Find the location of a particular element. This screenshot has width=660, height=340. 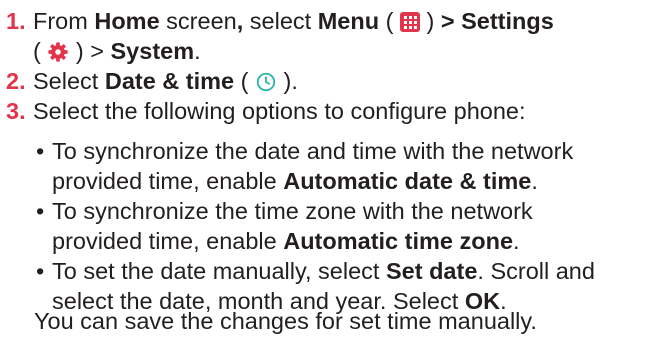

gear-icon is located at coordinates (58, 52).